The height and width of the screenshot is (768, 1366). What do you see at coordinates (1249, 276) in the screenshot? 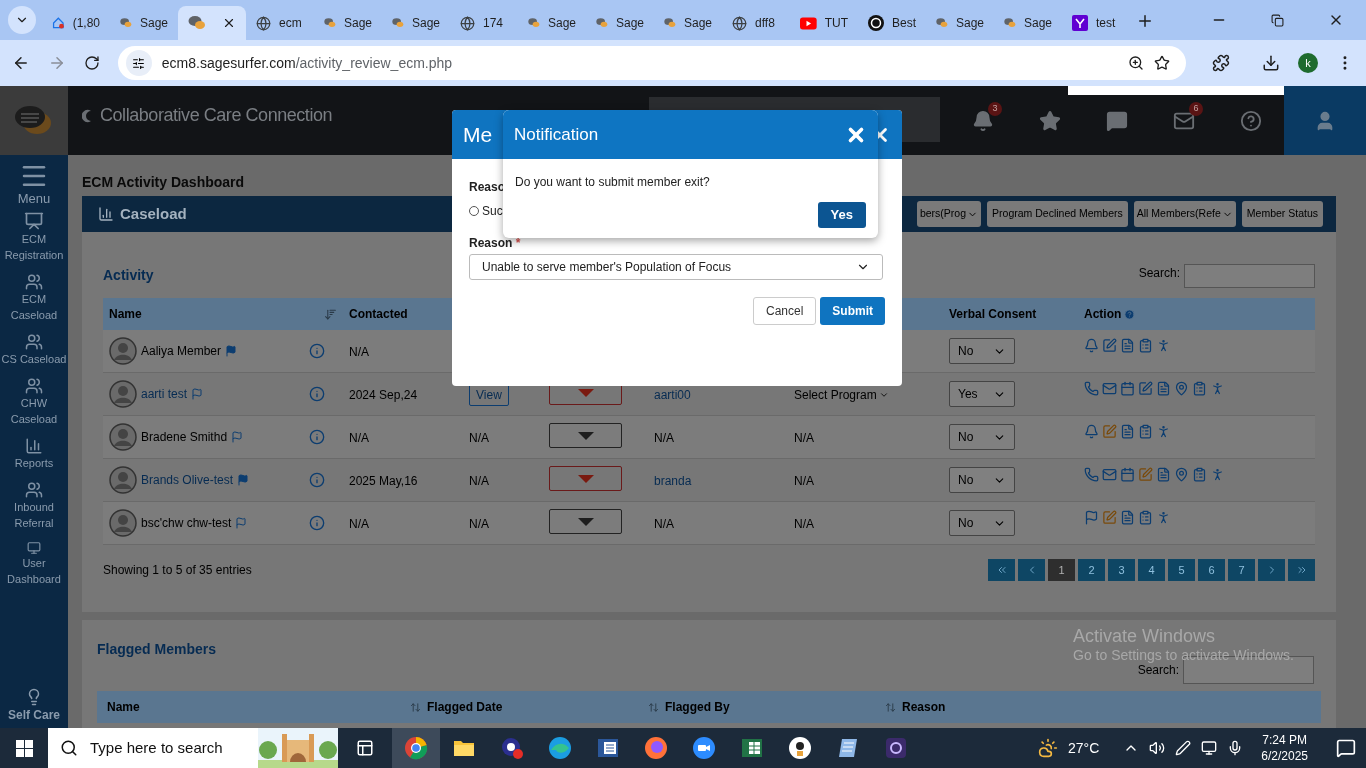
I see `search-field` at bounding box center [1249, 276].